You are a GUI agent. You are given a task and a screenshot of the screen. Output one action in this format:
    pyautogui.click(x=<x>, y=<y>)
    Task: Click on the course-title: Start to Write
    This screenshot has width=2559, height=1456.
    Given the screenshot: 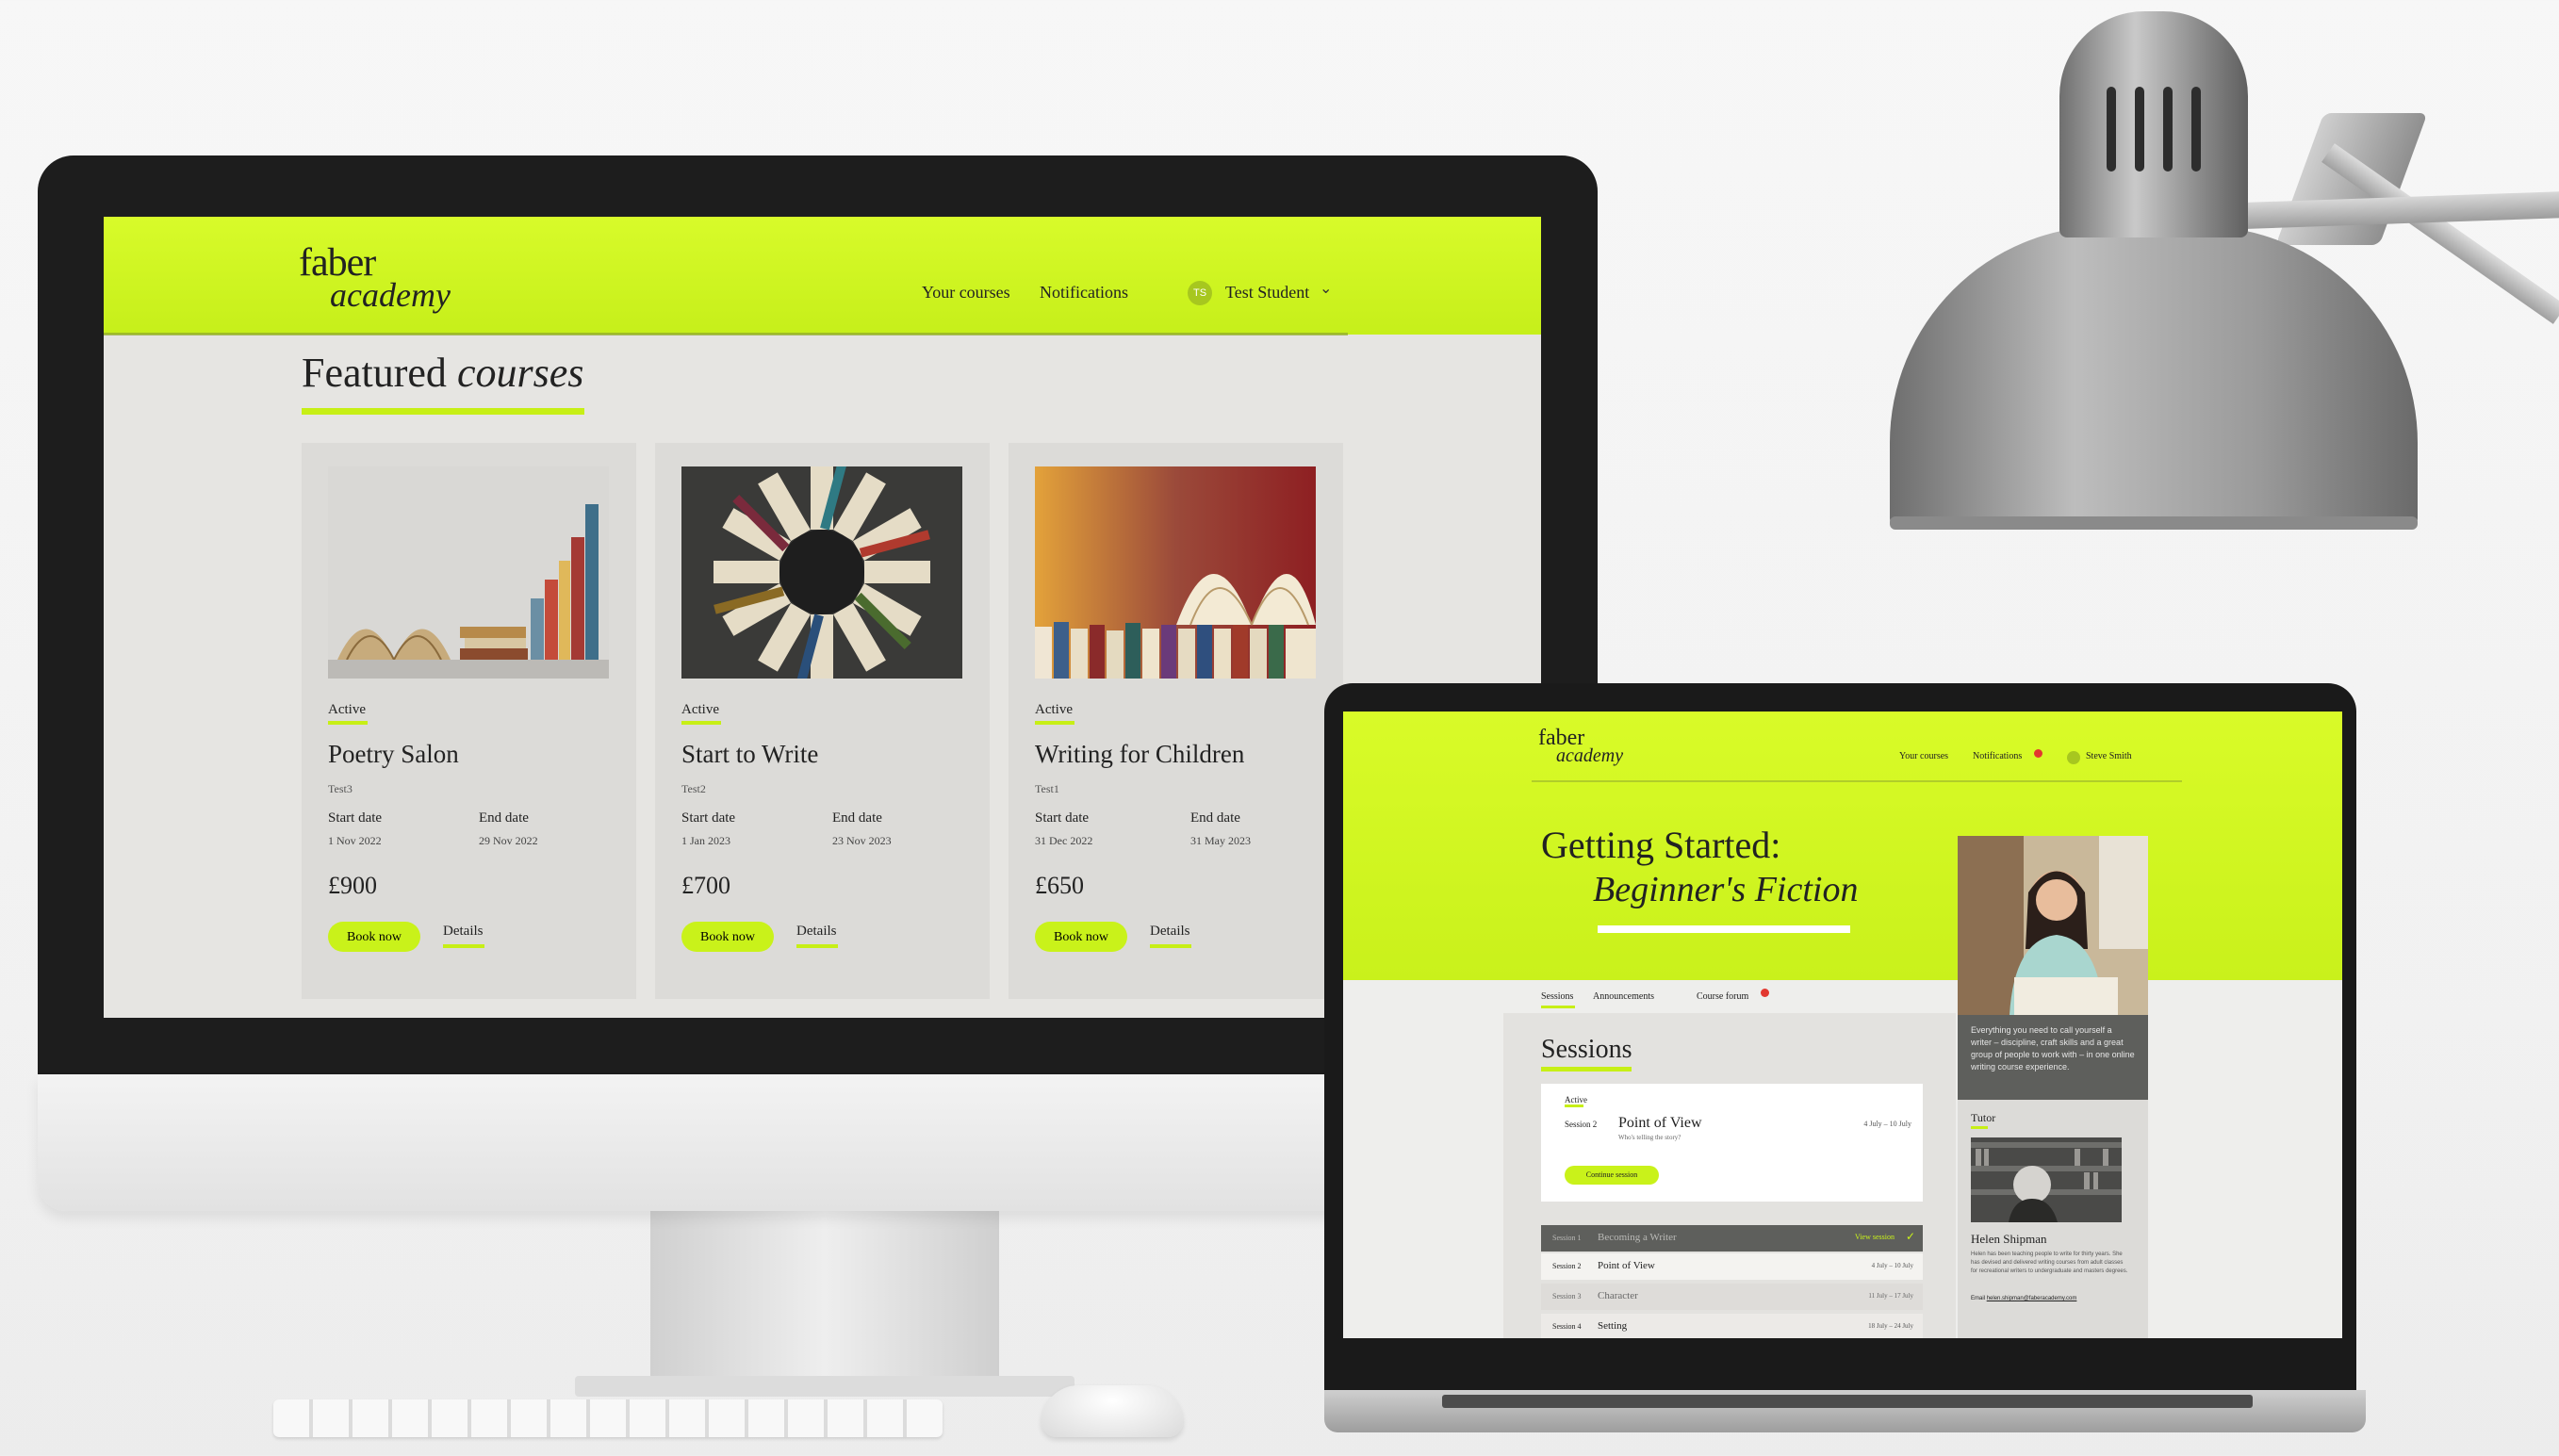 What is the action you would take?
    pyautogui.click(x=749, y=754)
    